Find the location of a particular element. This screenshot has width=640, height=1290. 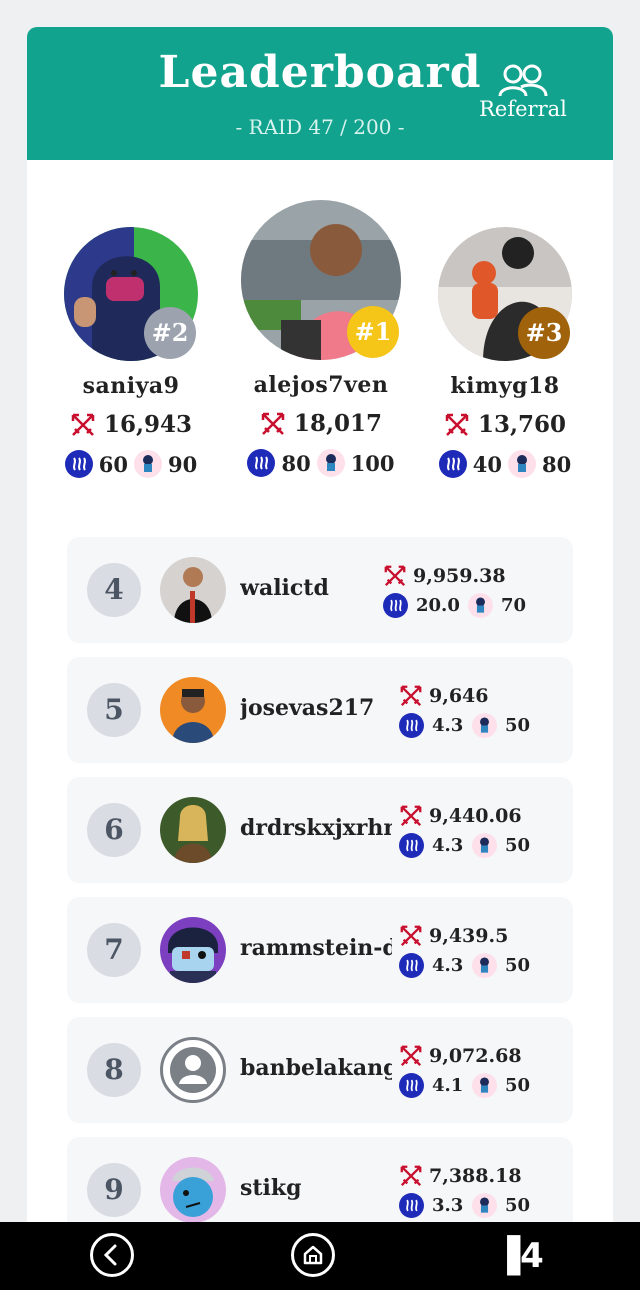

avatar: #3 is located at coordinates (505, 294).